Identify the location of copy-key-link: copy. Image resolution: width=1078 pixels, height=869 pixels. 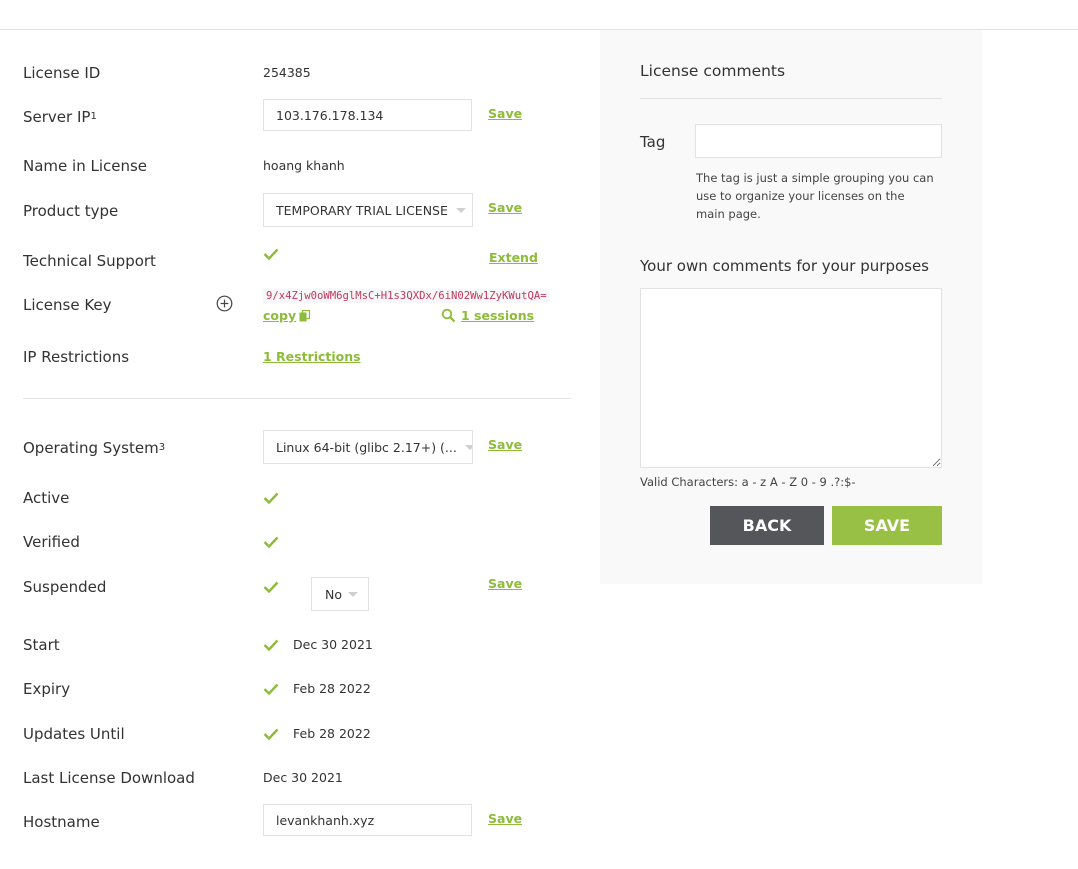
(287, 315).